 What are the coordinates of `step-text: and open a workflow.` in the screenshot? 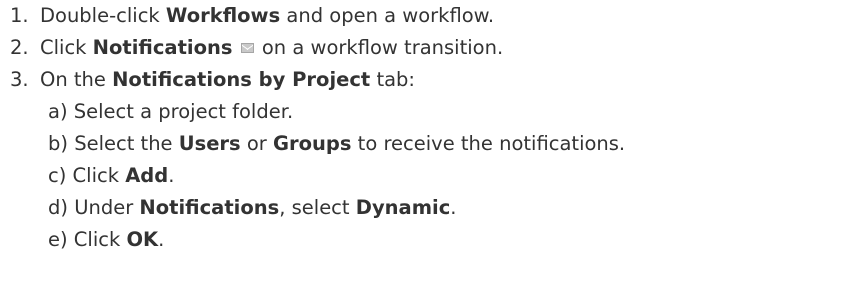 It's located at (387, 15).